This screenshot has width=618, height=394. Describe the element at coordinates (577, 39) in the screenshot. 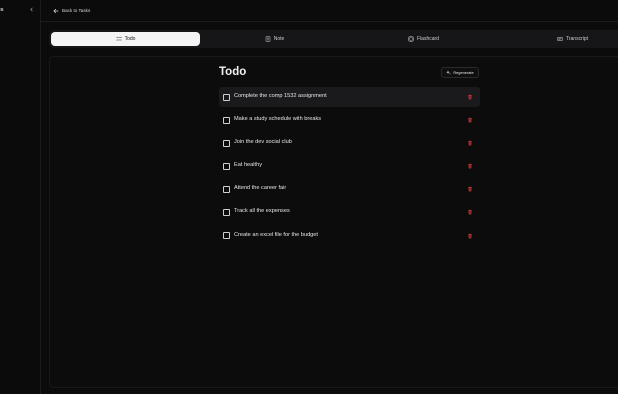

I see `tab-label: Transcript` at that location.